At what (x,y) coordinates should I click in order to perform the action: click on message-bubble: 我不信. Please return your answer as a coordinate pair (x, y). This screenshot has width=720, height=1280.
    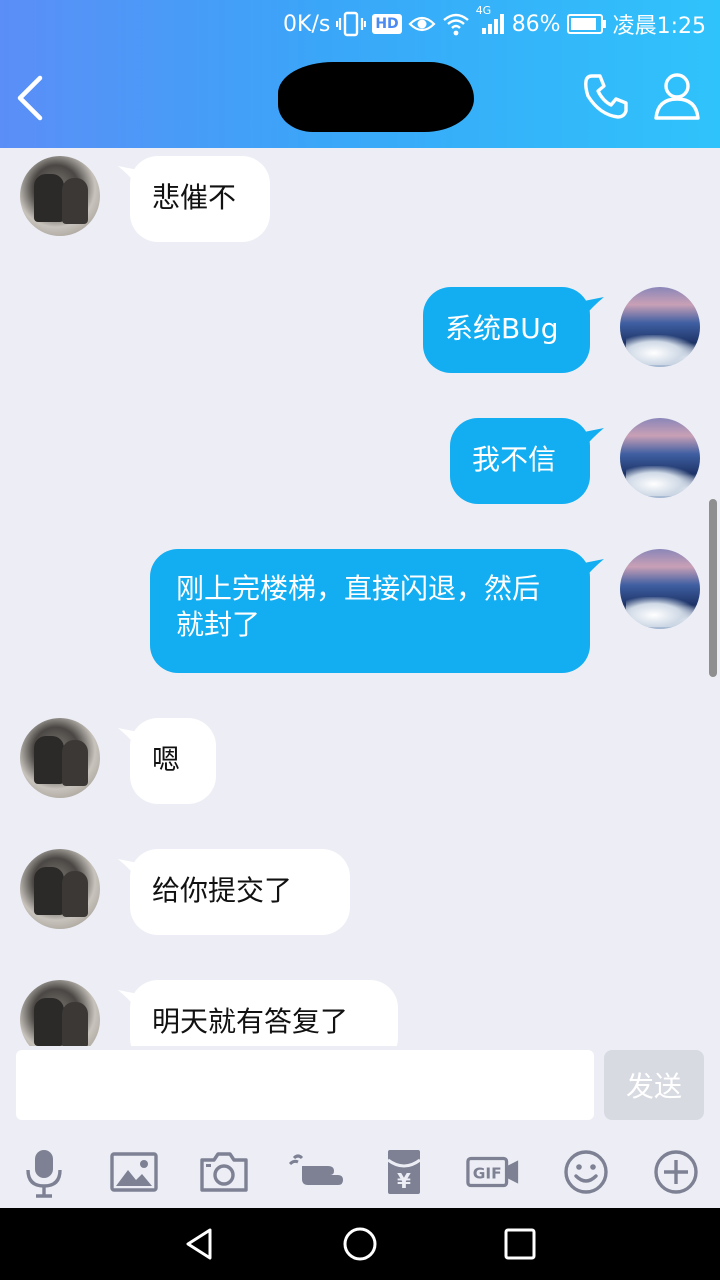
    Looking at the image, I should click on (520, 461).